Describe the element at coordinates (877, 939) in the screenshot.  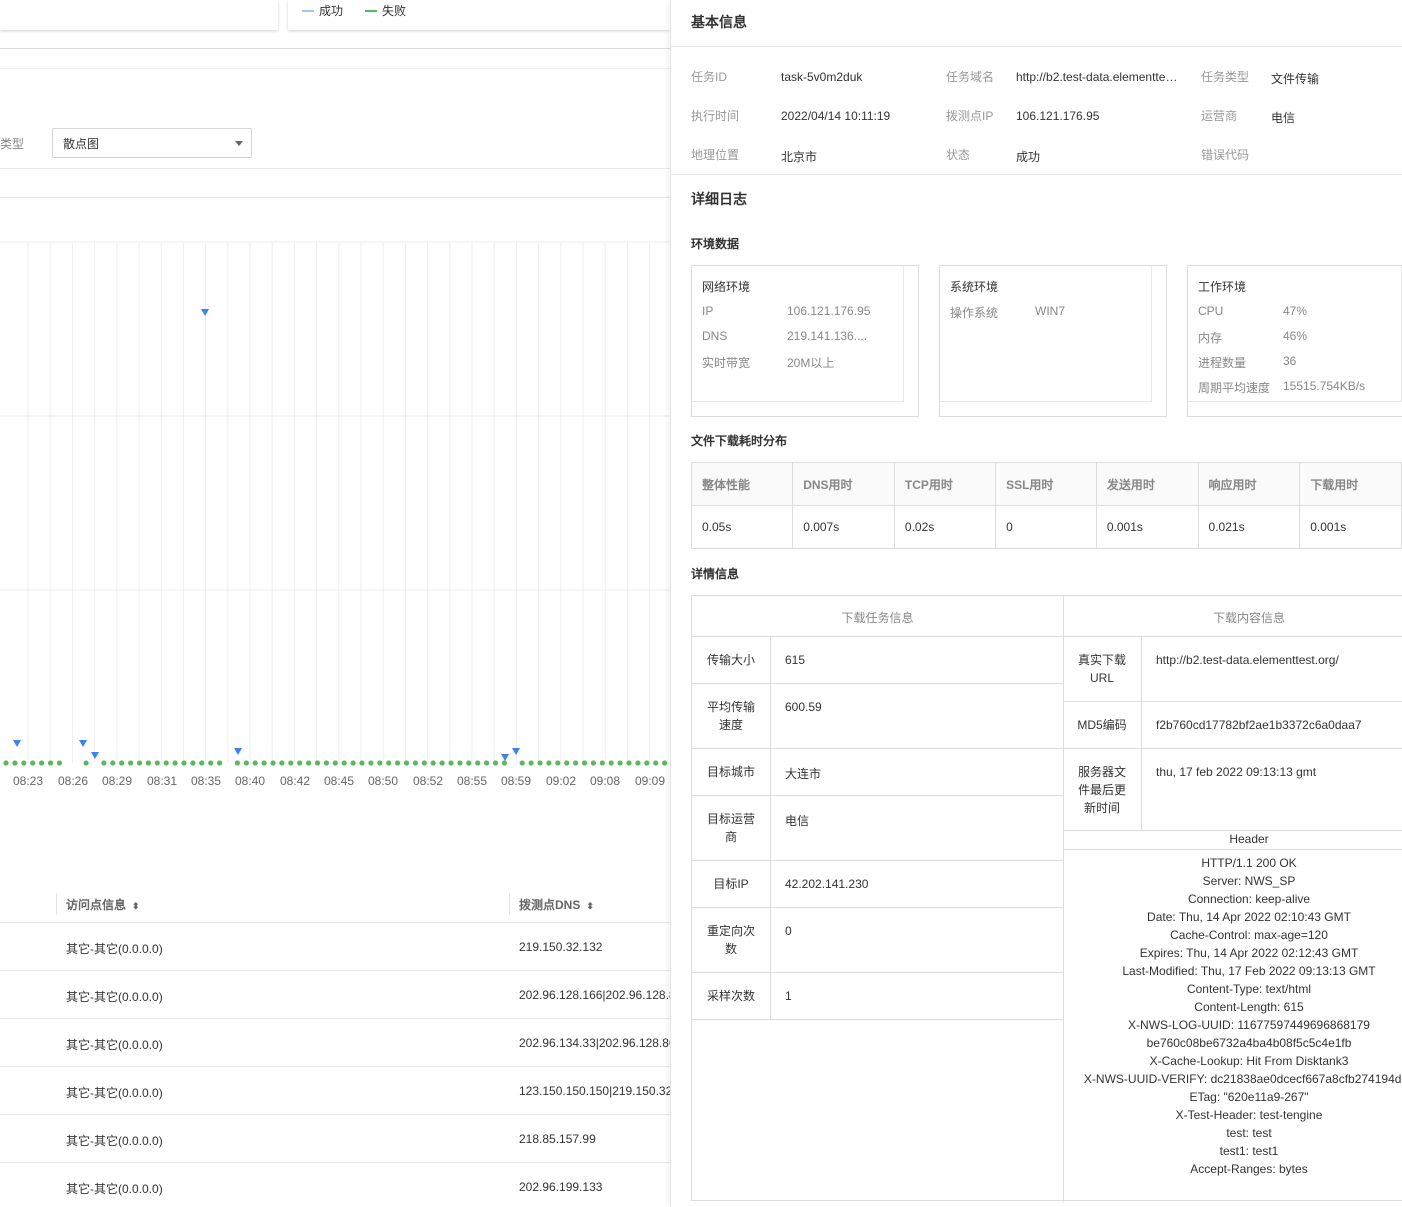
I see `task-info-row: 重定向次数 0` at that location.